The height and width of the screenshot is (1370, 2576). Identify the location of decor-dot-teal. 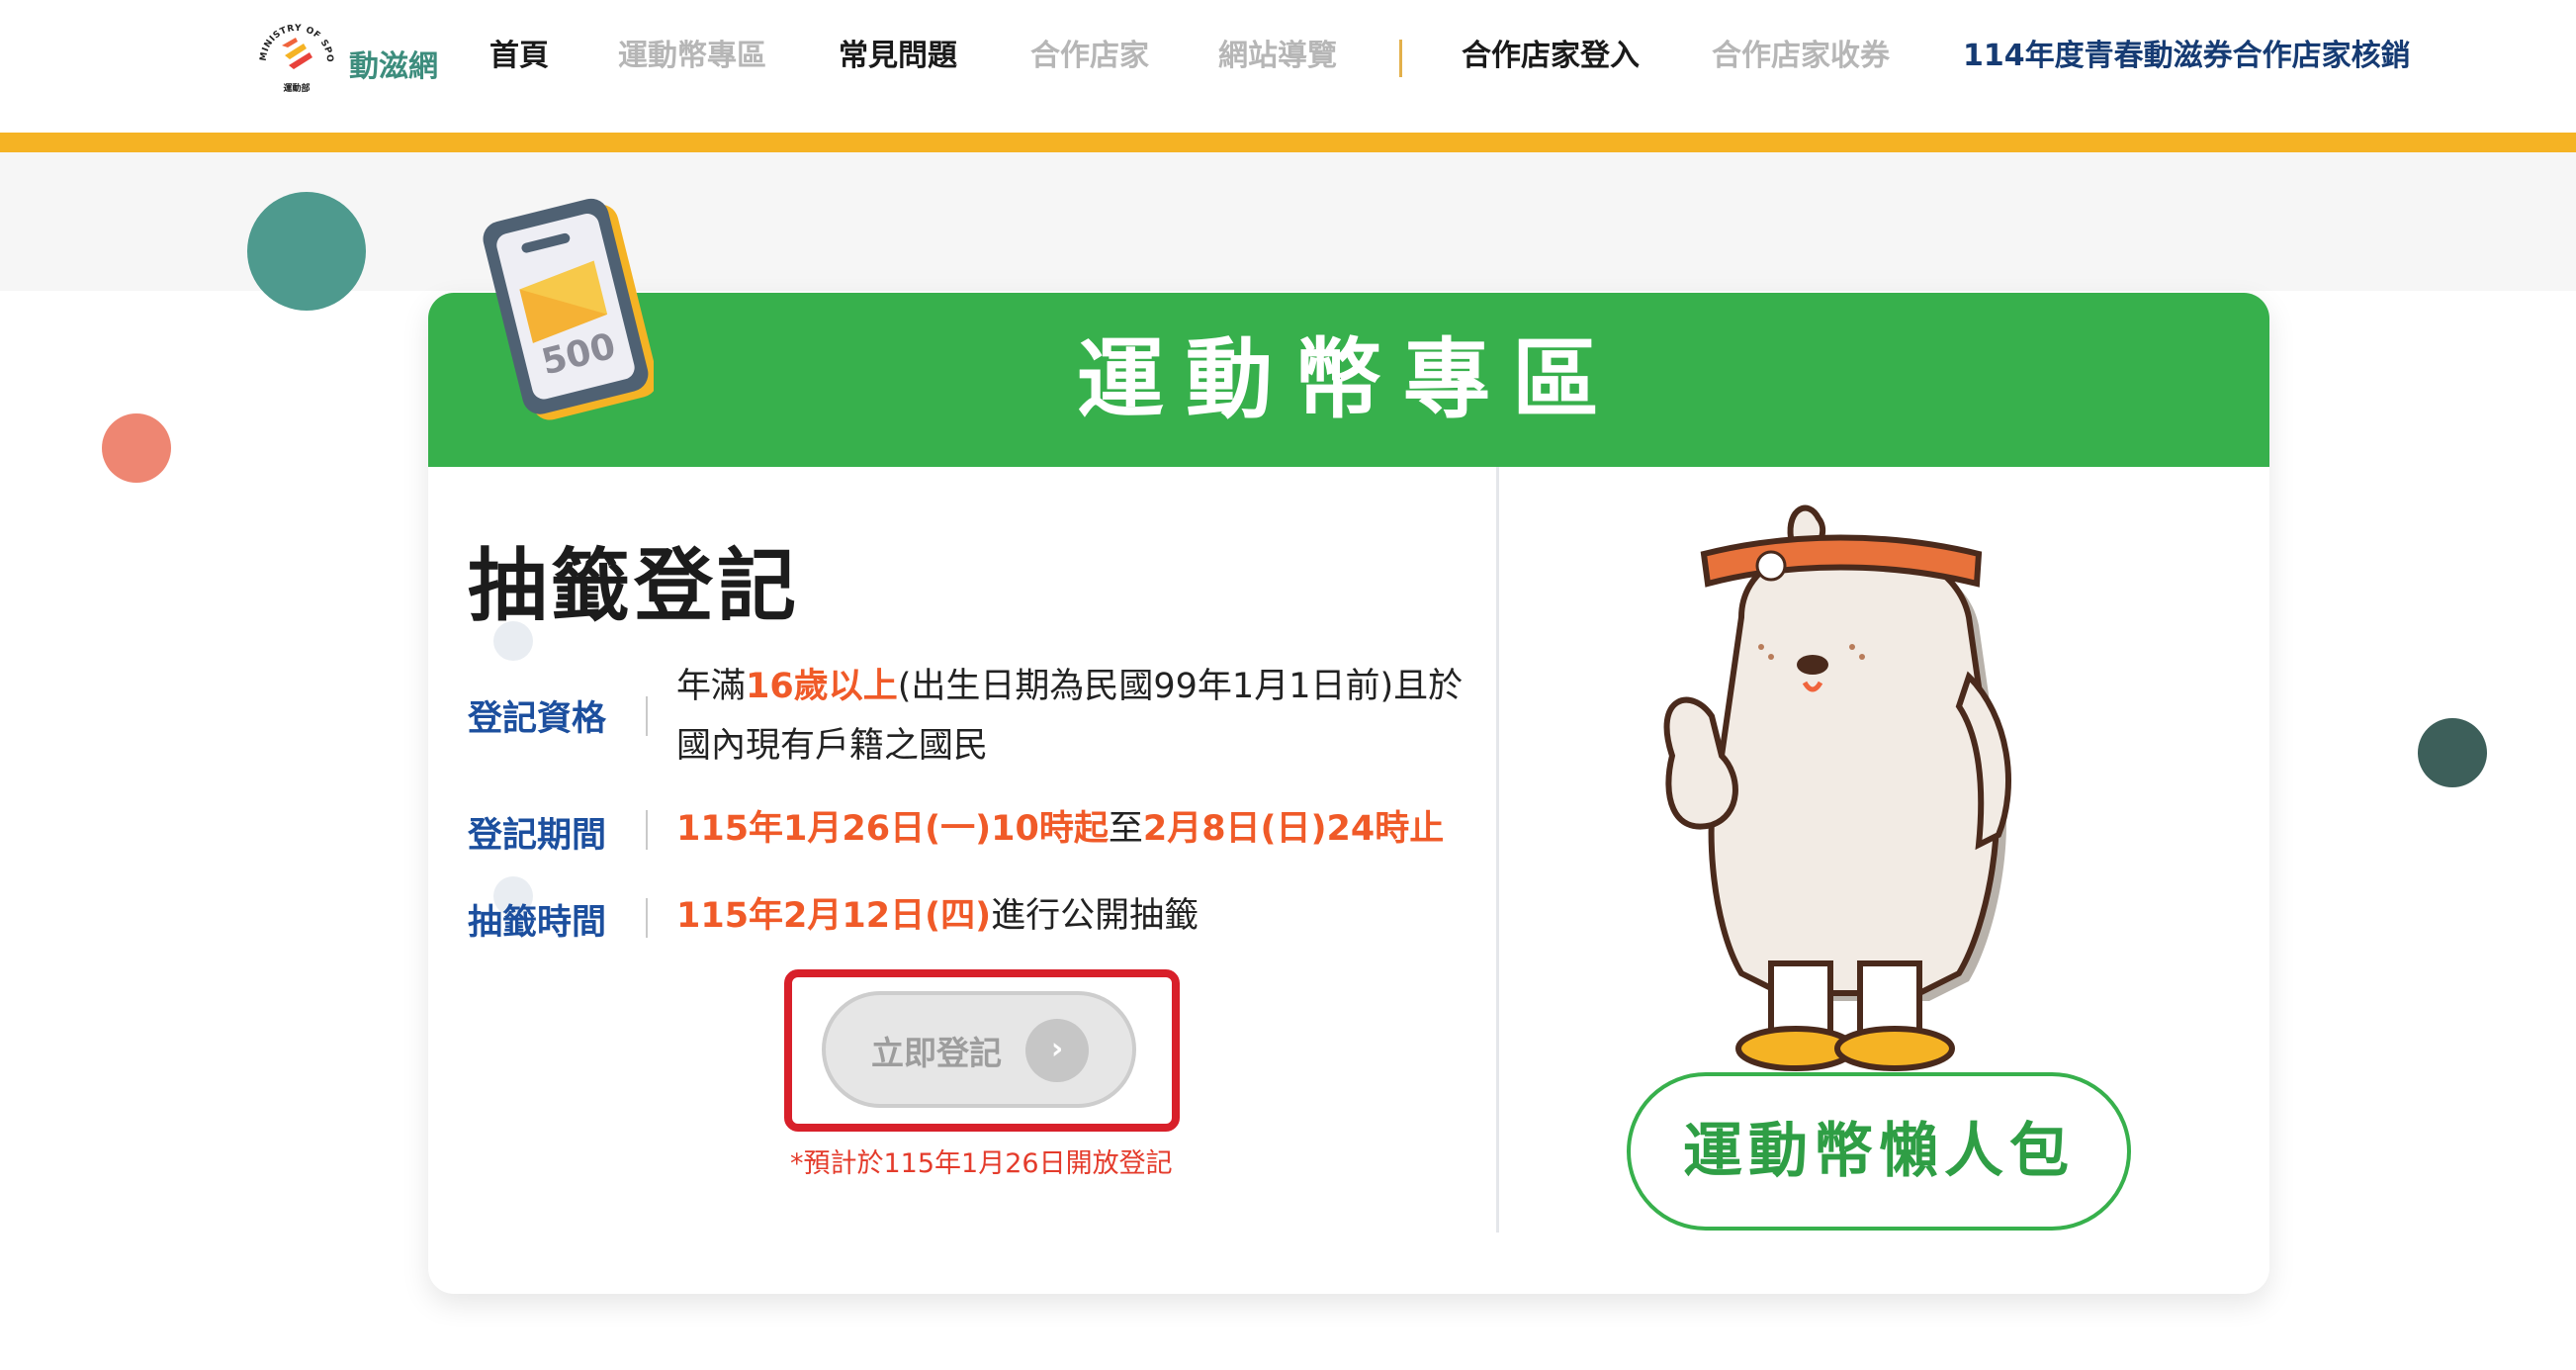
(306, 251).